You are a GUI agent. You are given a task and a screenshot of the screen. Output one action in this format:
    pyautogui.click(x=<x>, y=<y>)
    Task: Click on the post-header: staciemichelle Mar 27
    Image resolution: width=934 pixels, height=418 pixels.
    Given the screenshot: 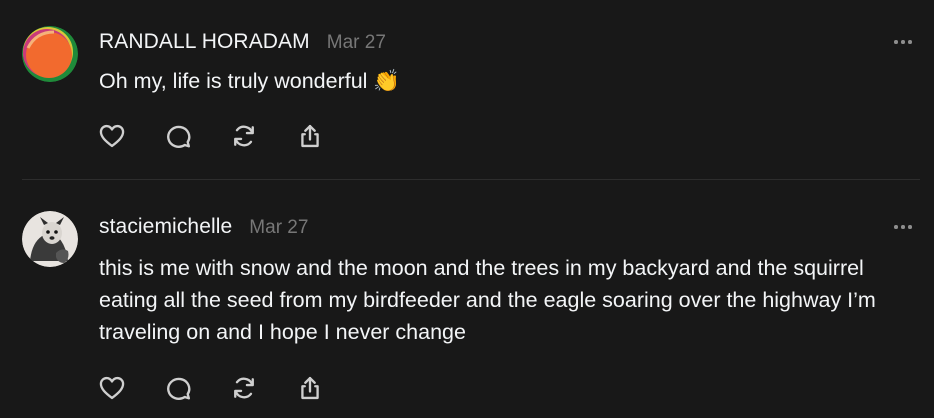 What is the action you would take?
    pyautogui.click(x=203, y=227)
    